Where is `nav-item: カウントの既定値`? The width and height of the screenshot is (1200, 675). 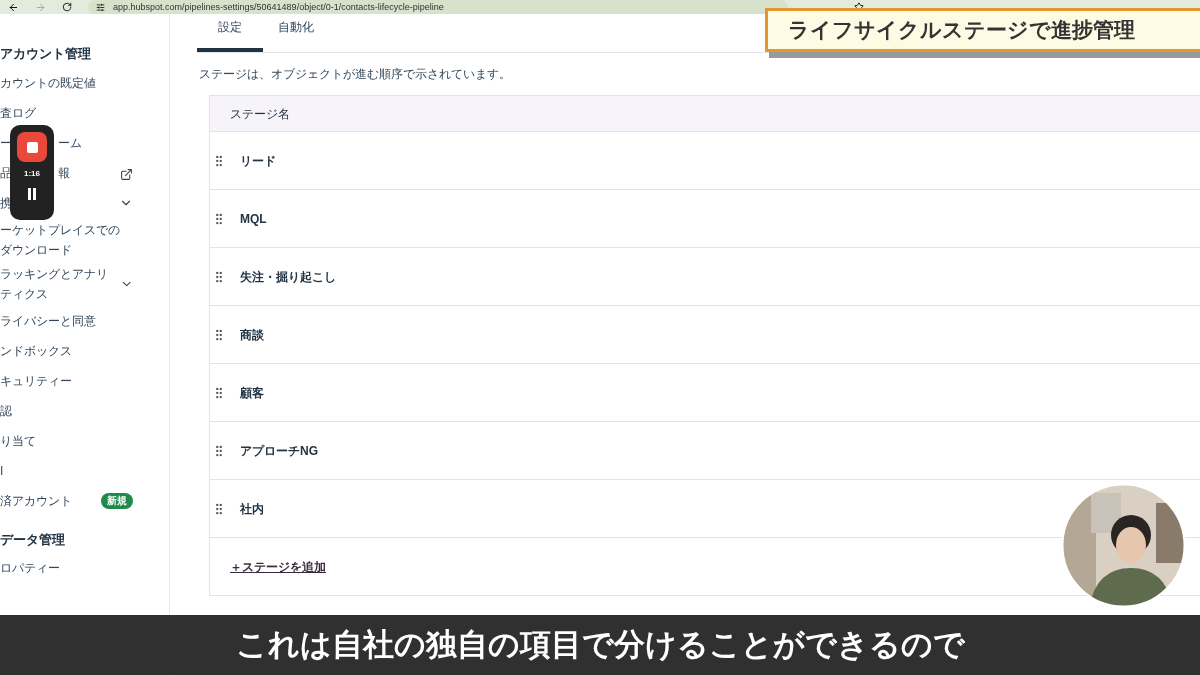 nav-item: カウントの既定値 is located at coordinates (48, 82).